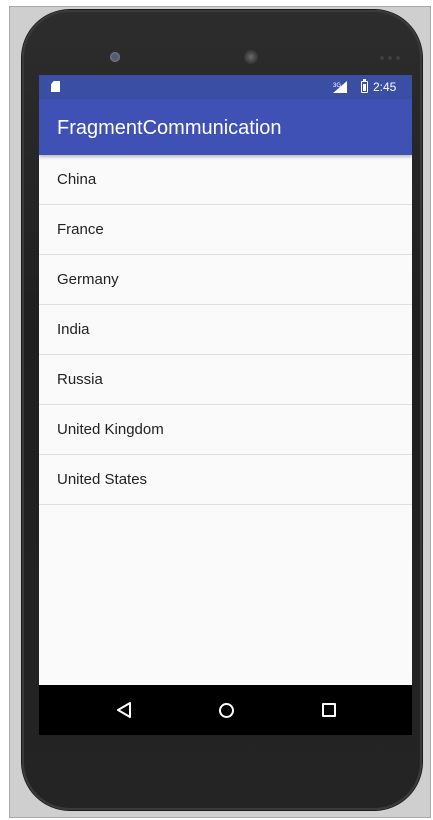 Image resolution: width=433 pixels, height=820 pixels. I want to click on navigation-bar, so click(225, 710).